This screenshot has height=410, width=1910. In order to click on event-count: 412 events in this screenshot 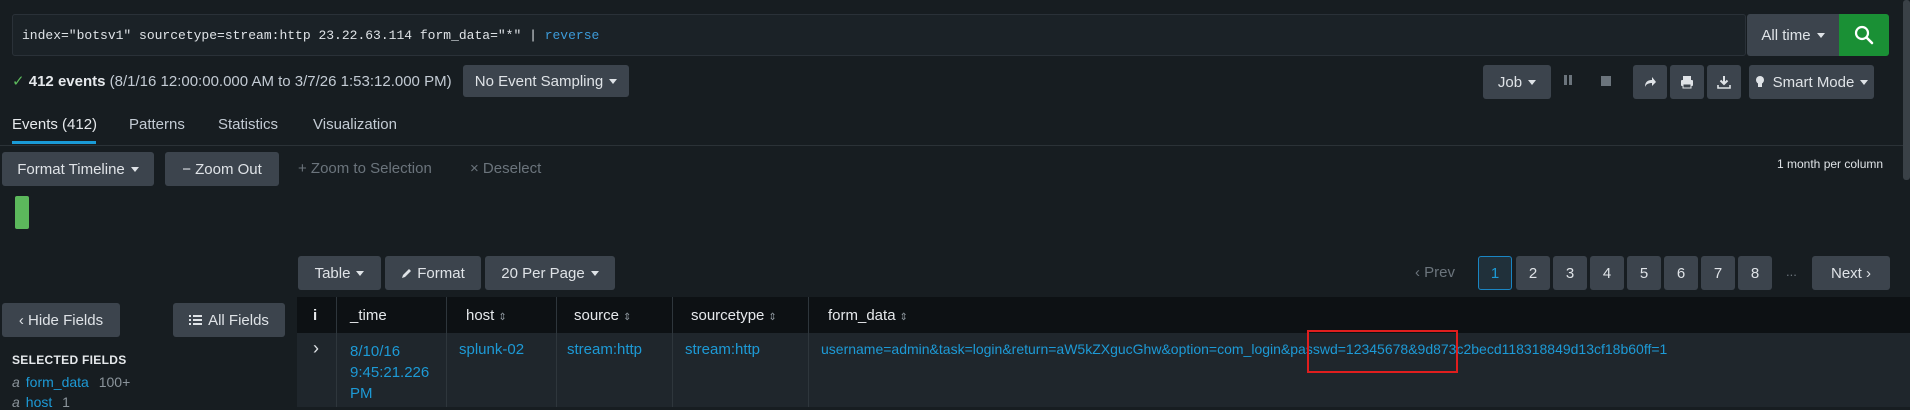, I will do `click(67, 81)`.